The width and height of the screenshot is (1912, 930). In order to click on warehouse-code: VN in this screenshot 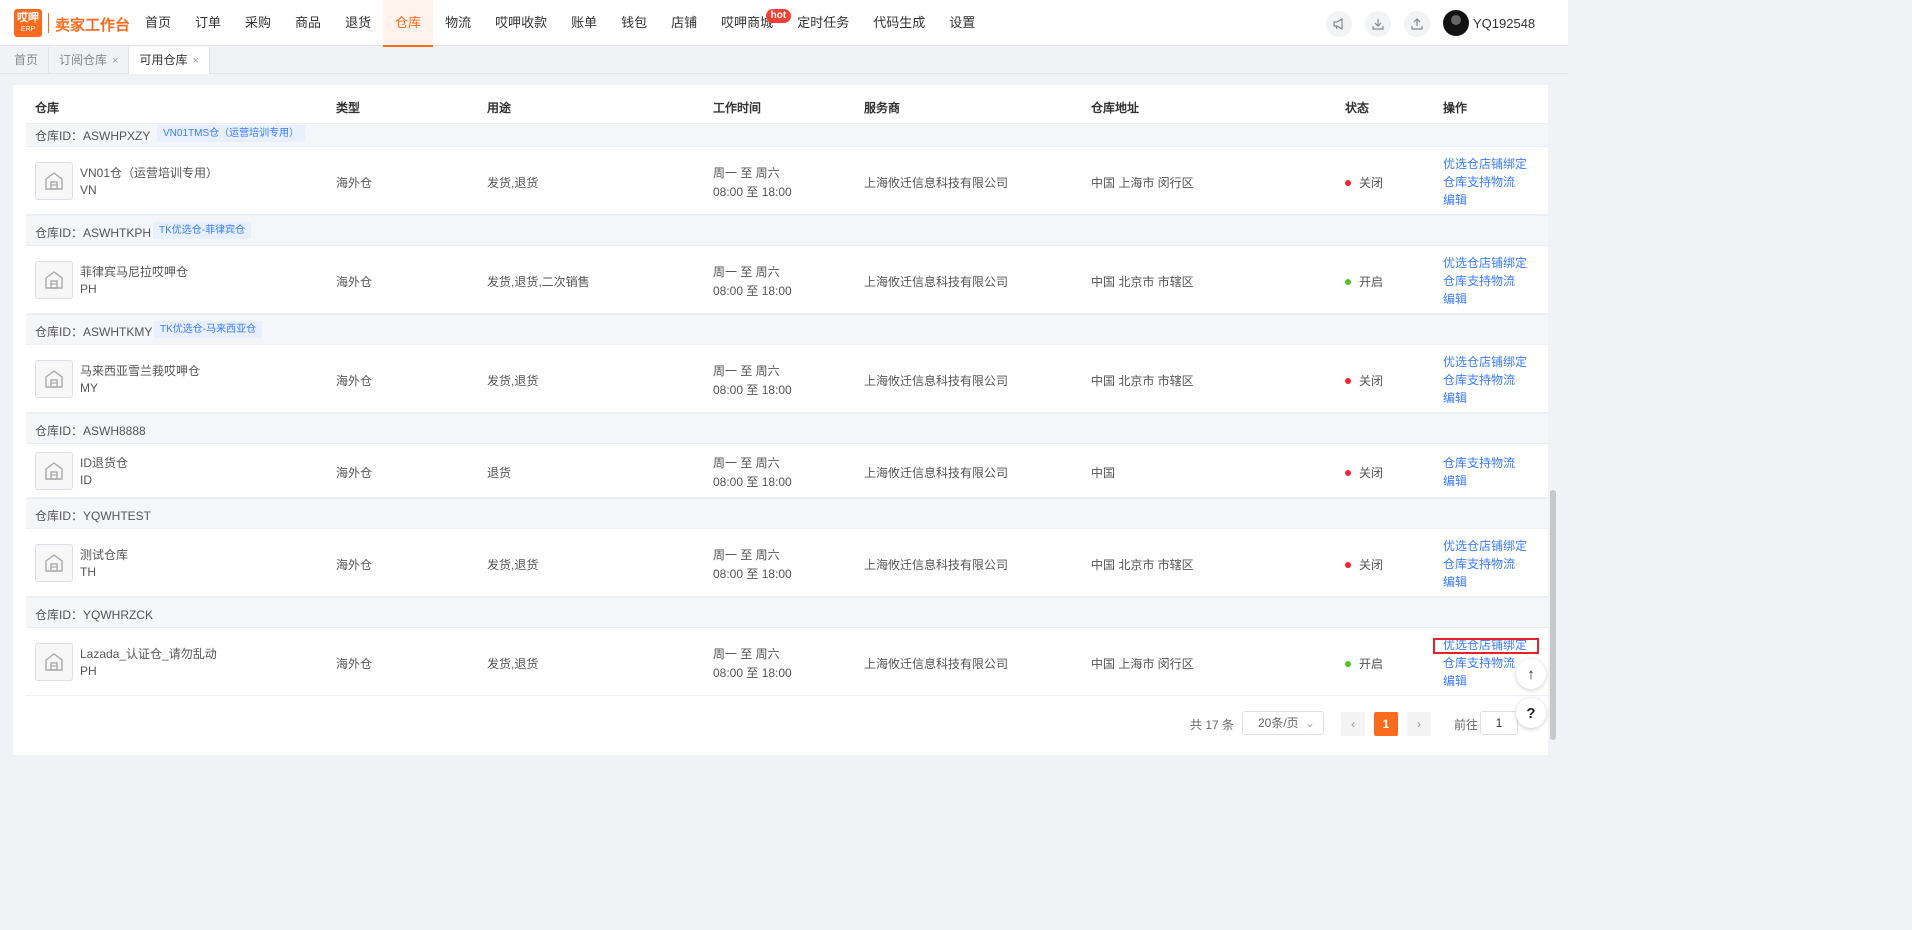, I will do `click(88, 190)`.